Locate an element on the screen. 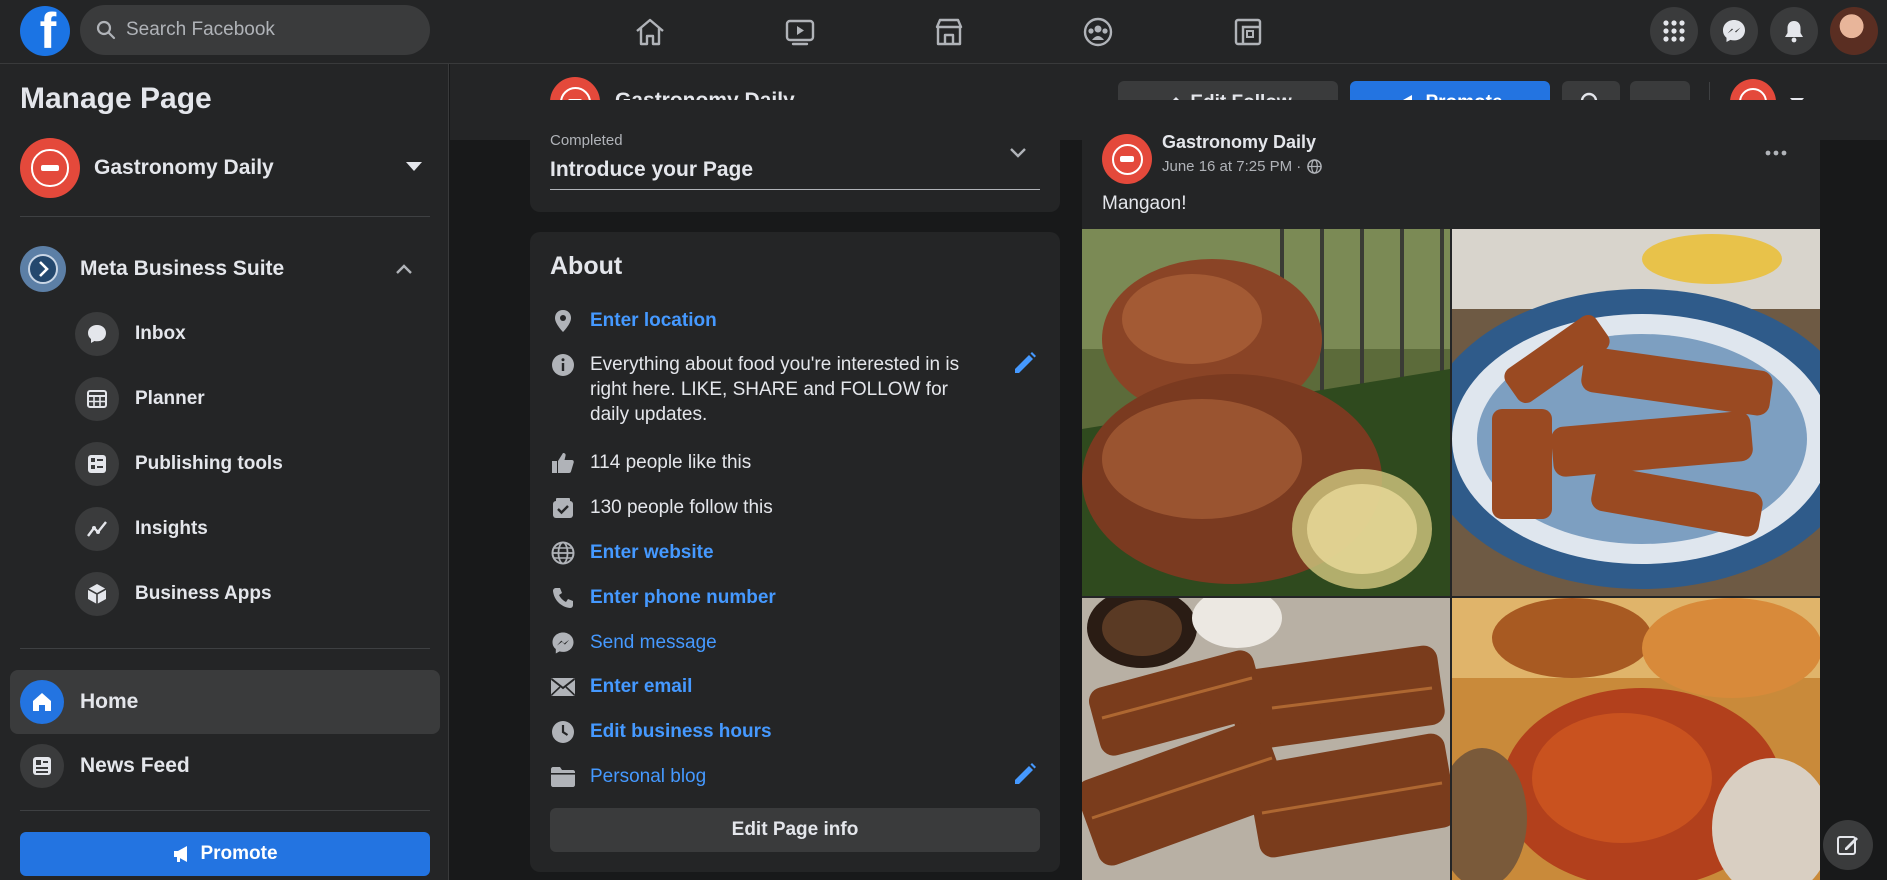  category-folder-icon is located at coordinates (563, 777).